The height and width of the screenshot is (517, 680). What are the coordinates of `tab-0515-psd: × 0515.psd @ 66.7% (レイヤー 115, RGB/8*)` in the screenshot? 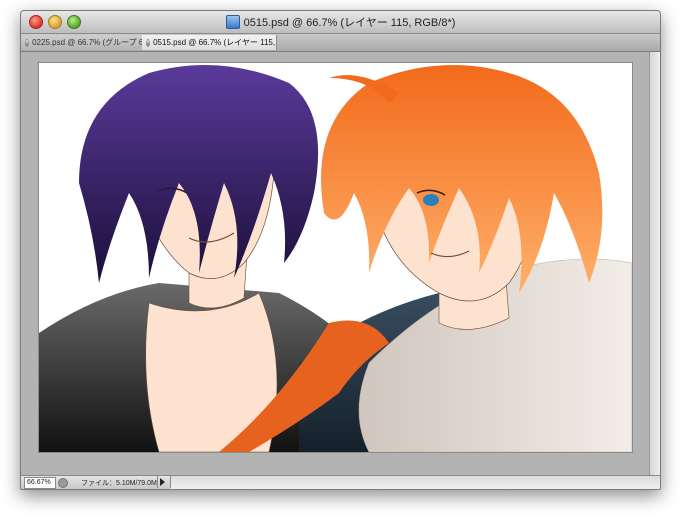 It's located at (209, 42).